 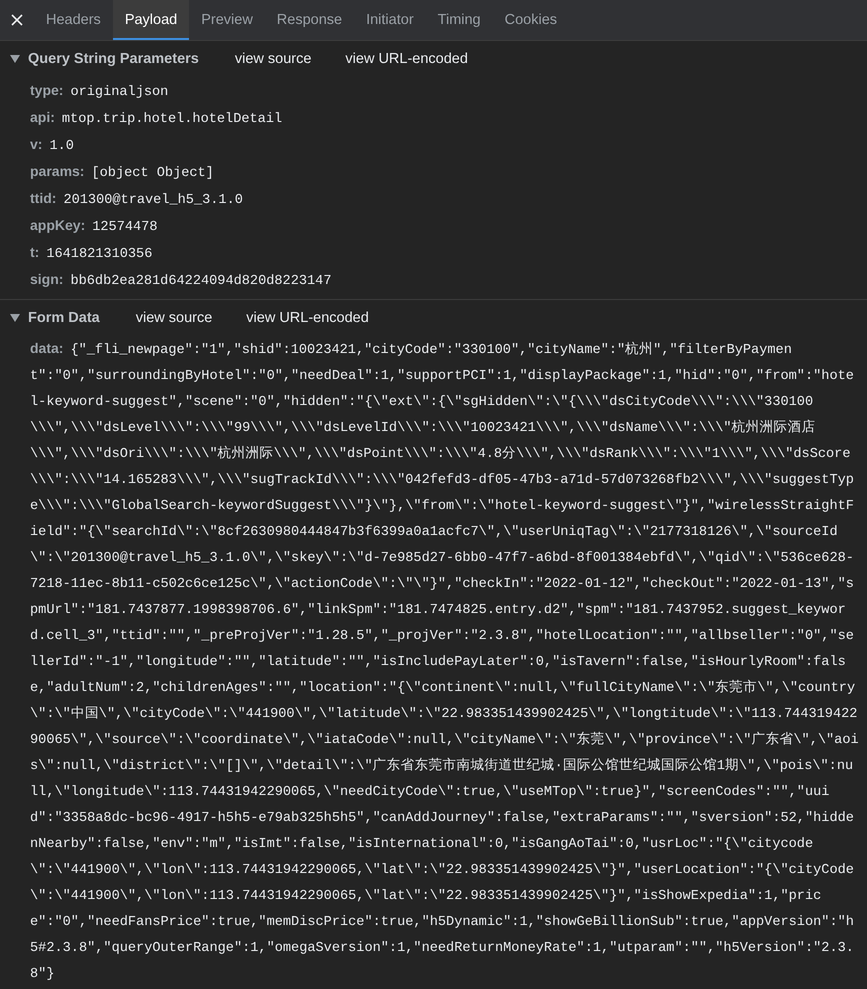 What do you see at coordinates (201, 281) in the screenshot?
I see `param-value: bb6db2ea281d64224094d820d8223147` at bounding box center [201, 281].